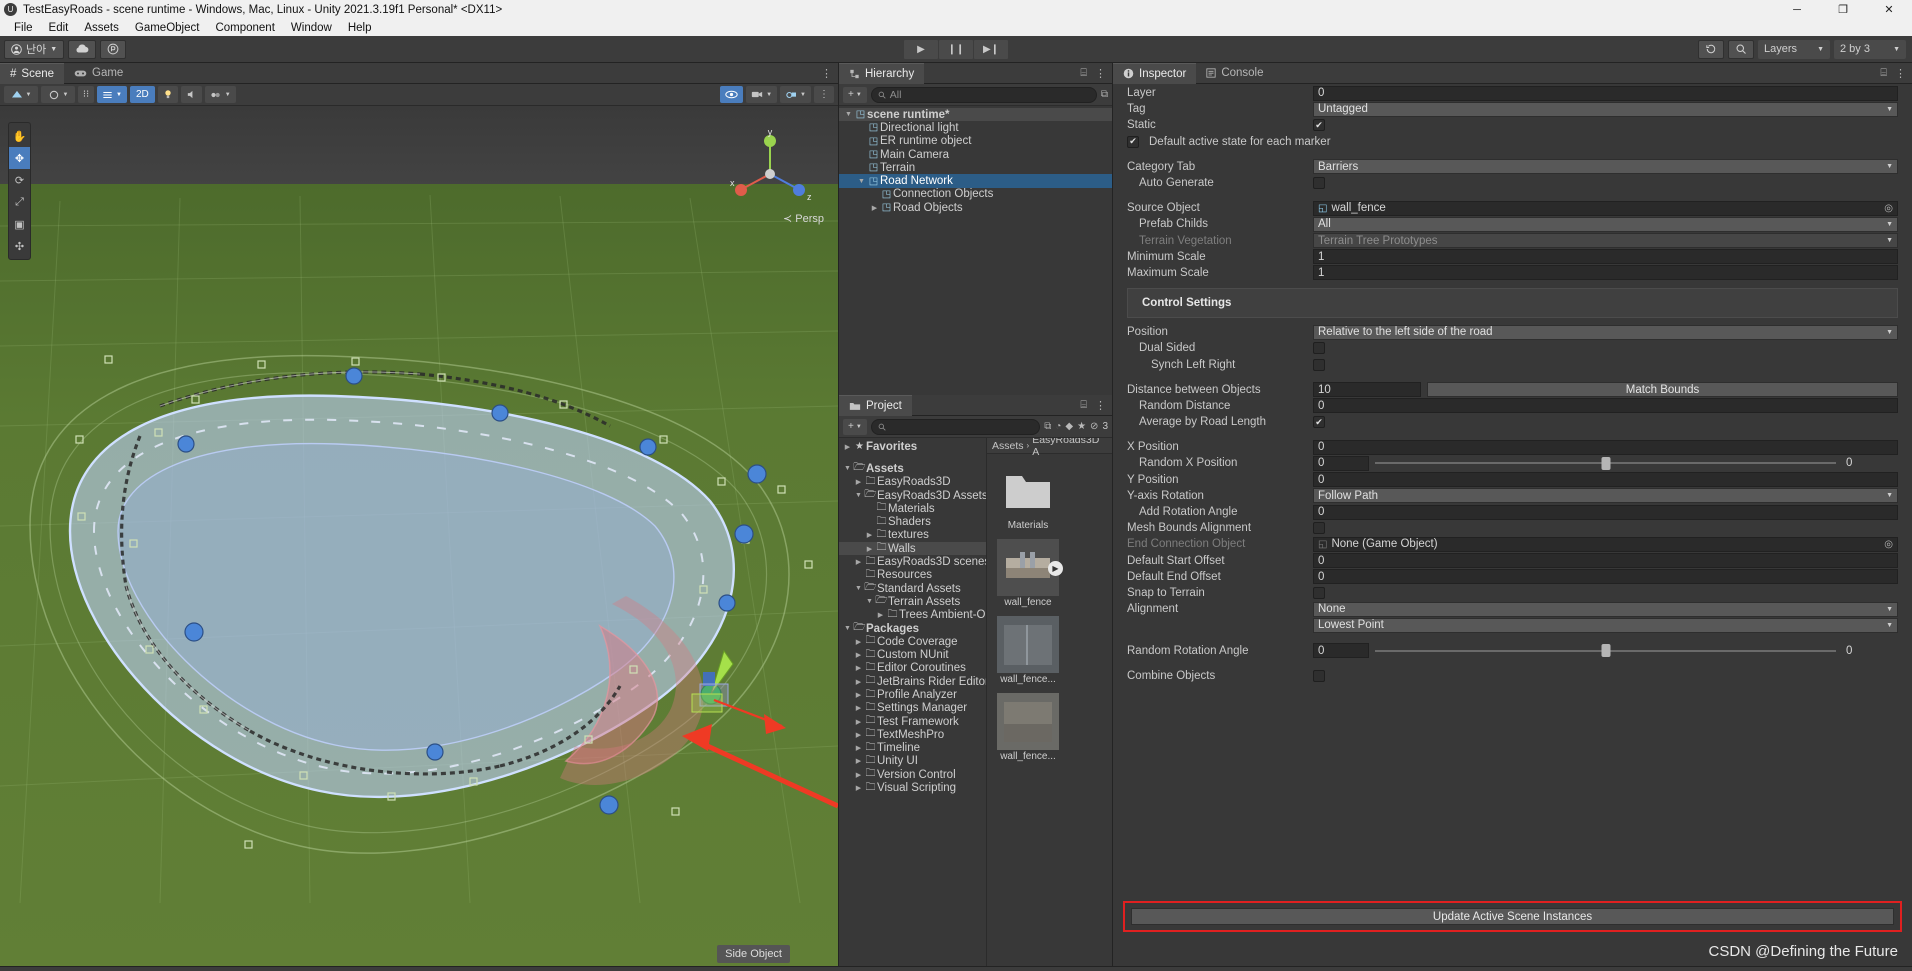 The image size is (1912, 971). I want to click on project-tree-item: ▶ 🗀 JetBrains Rider Editor, so click(912, 681).